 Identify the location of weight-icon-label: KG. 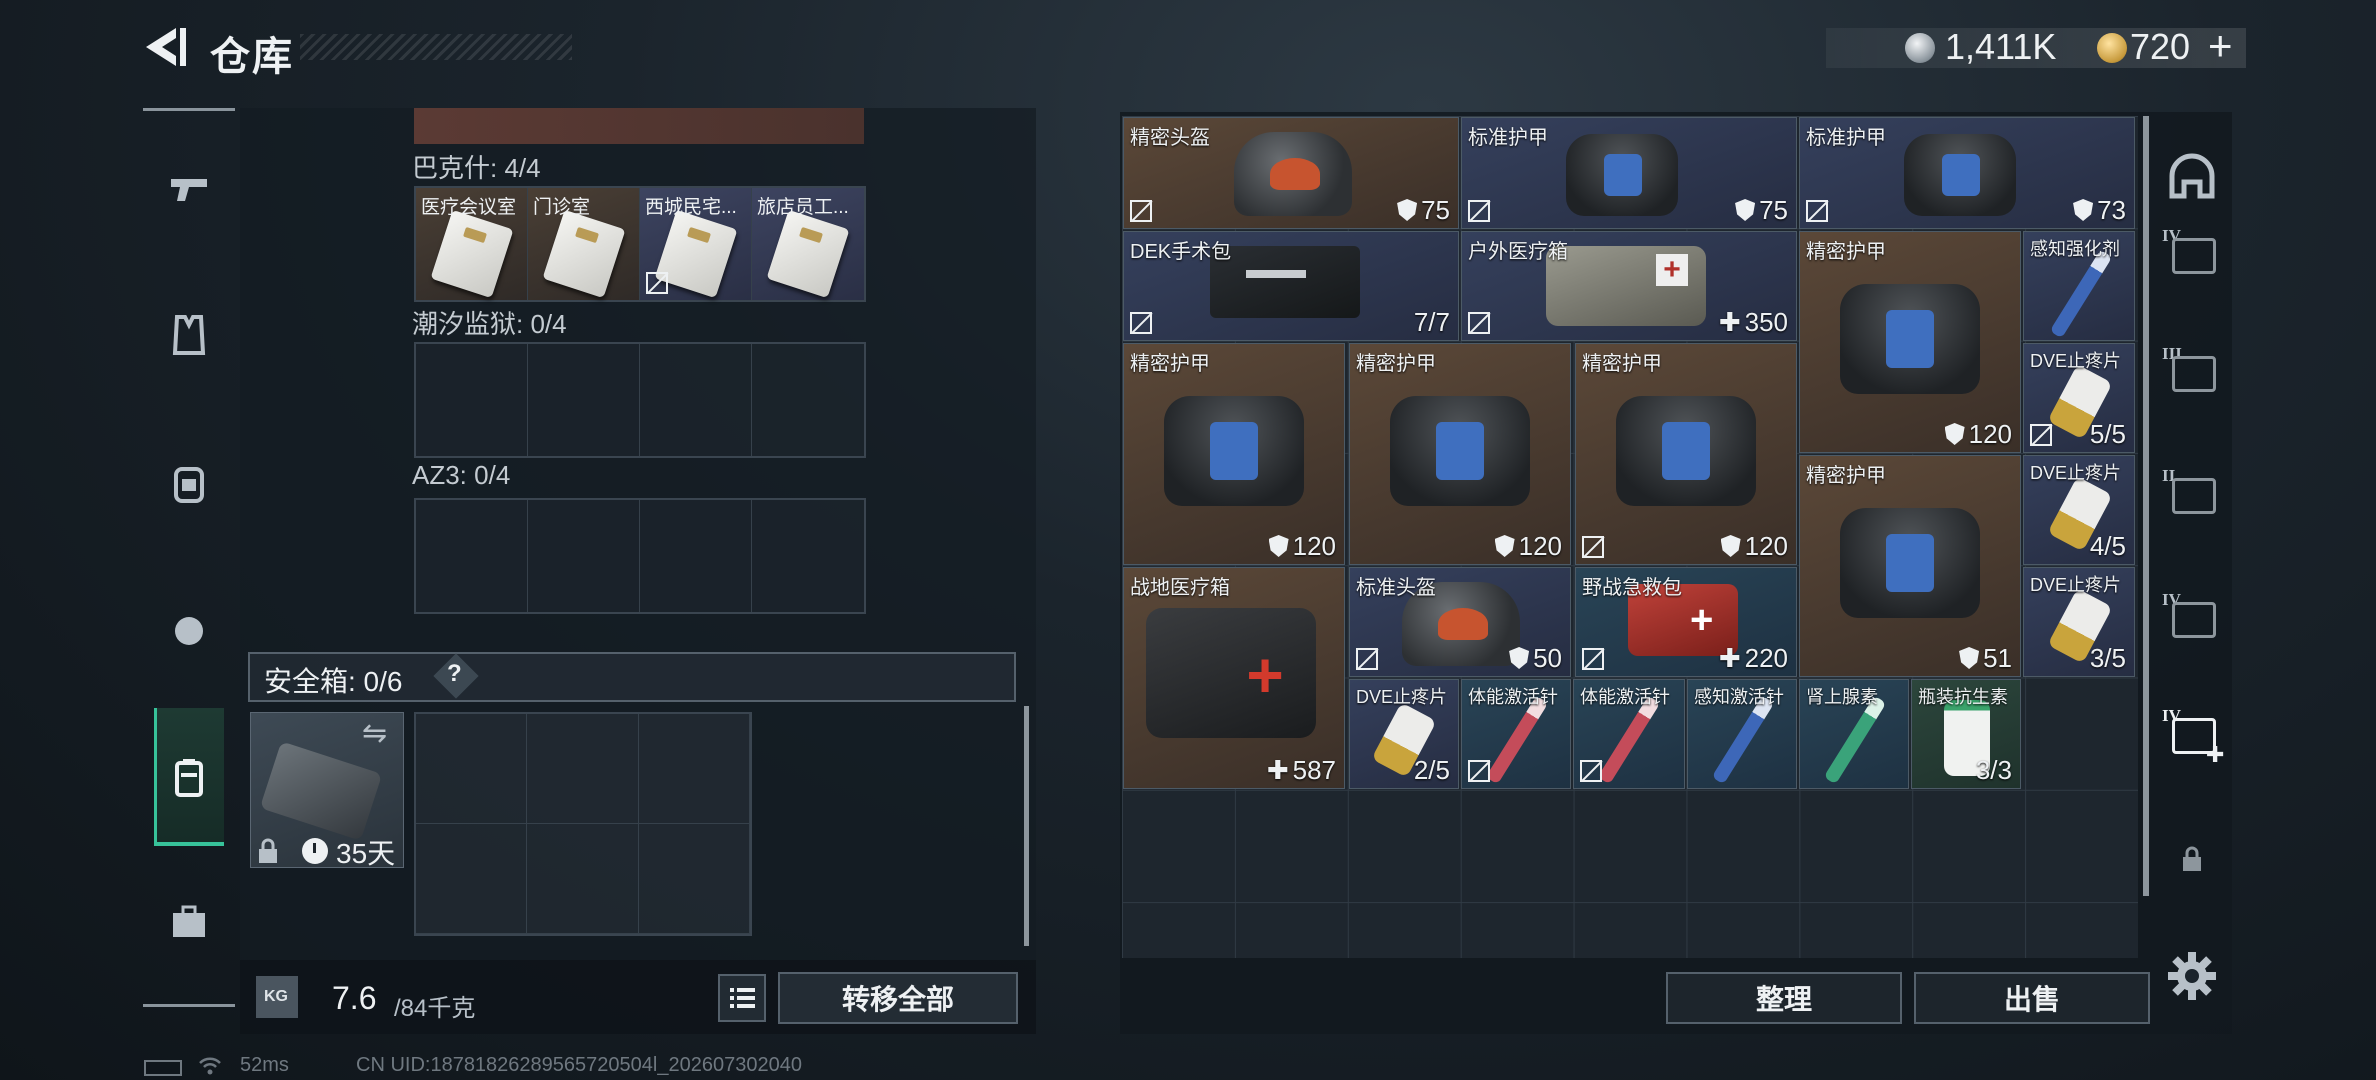
(276, 996).